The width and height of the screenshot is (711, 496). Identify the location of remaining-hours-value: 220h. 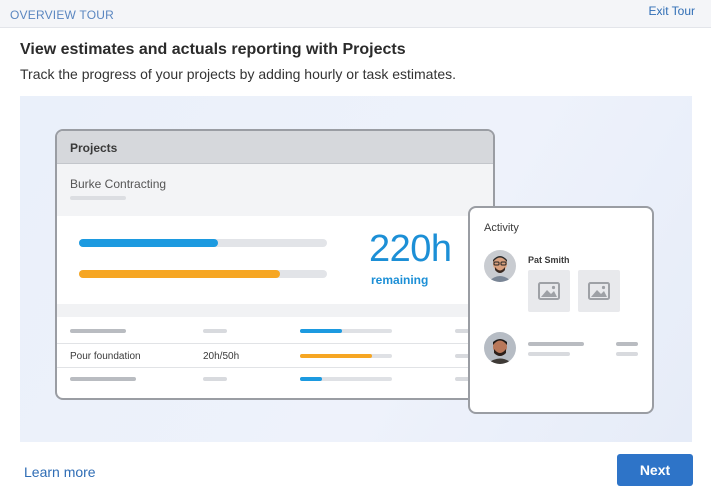
(410, 249).